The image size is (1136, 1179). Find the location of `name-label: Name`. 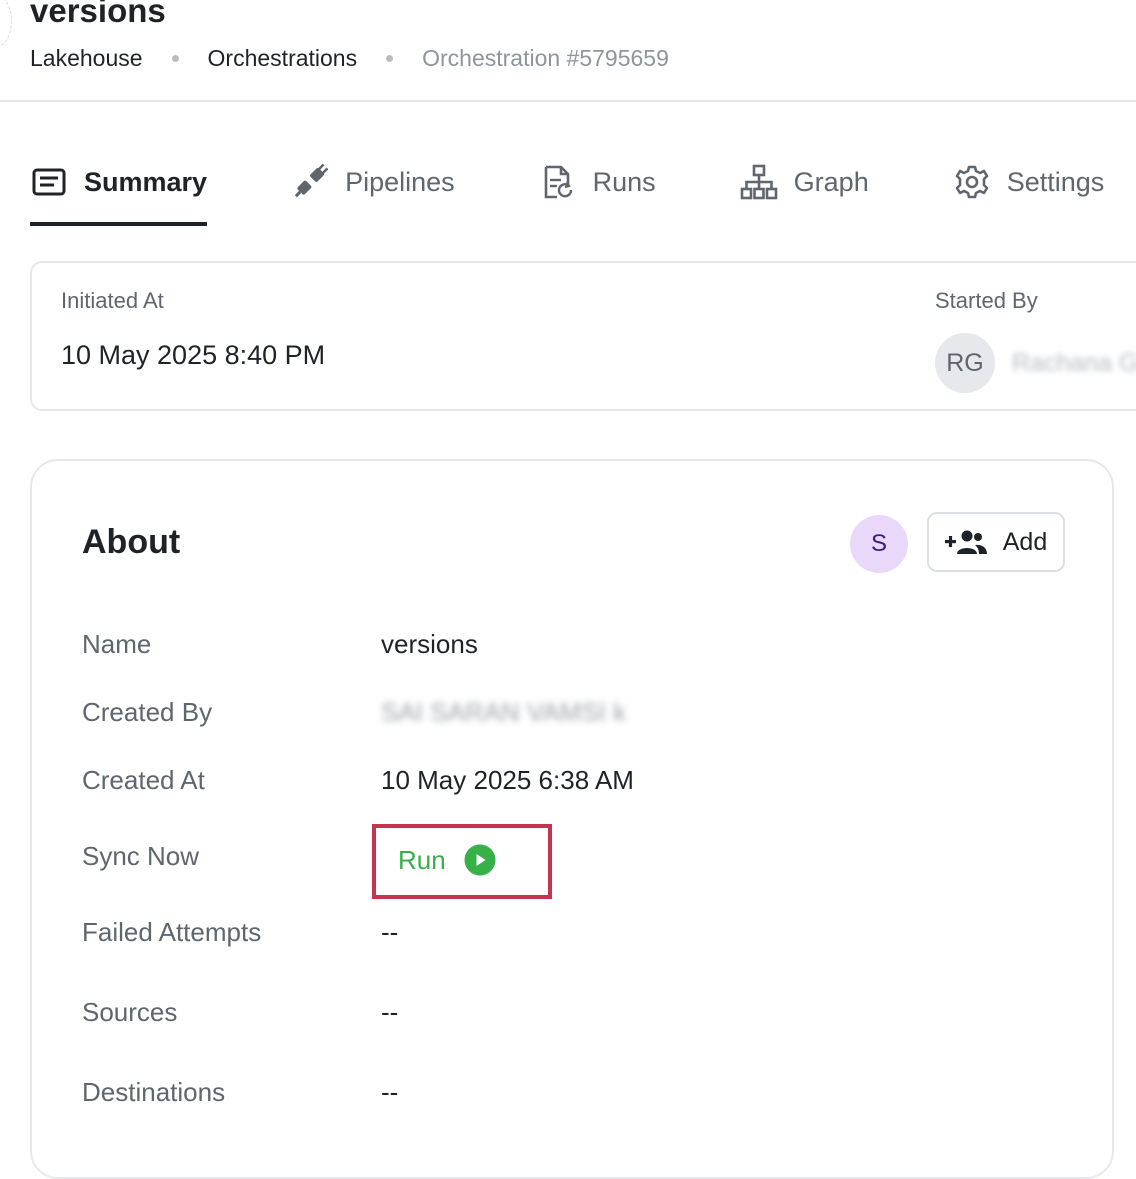

name-label: Name is located at coordinates (117, 644).